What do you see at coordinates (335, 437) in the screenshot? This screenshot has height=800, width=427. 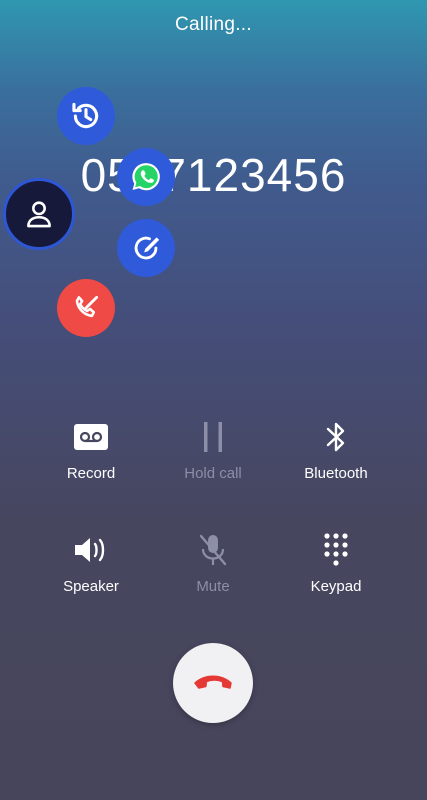 I see `bluetooth-icon` at bounding box center [335, 437].